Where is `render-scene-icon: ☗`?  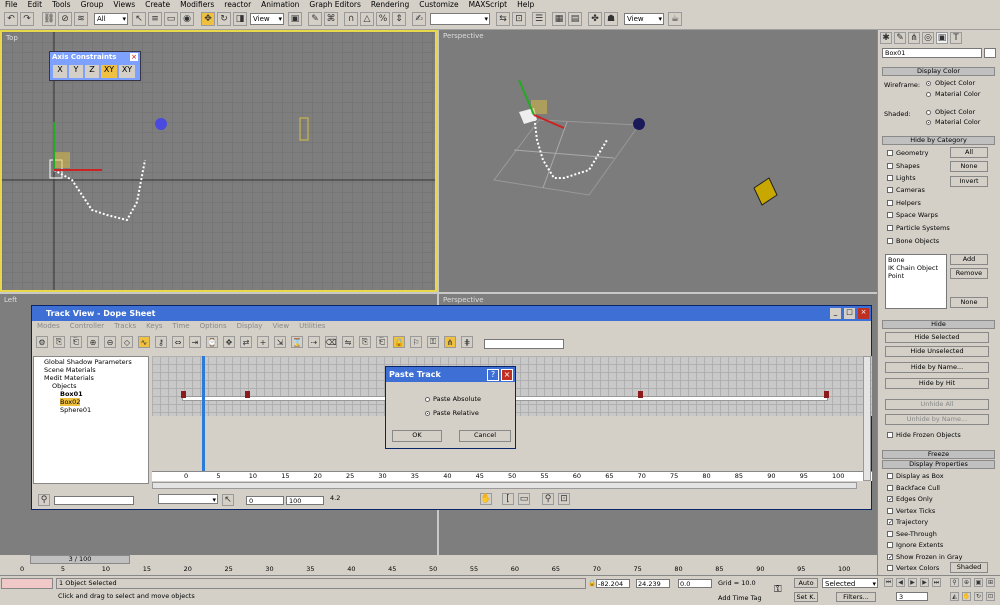
render-scene-icon: ☗ is located at coordinates (611, 19).